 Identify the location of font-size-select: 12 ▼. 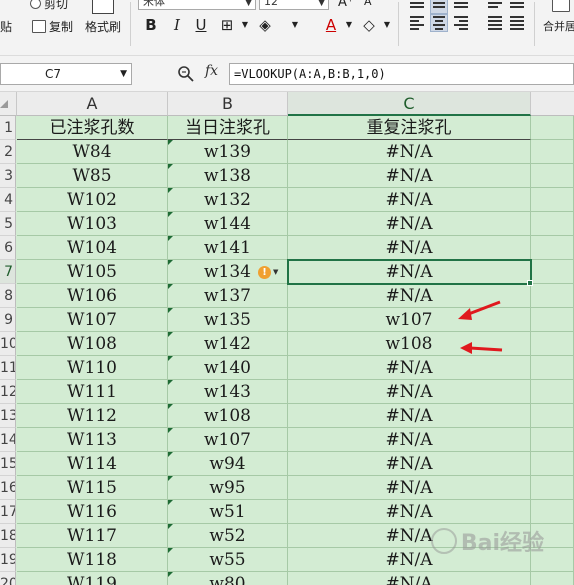
(294, 5).